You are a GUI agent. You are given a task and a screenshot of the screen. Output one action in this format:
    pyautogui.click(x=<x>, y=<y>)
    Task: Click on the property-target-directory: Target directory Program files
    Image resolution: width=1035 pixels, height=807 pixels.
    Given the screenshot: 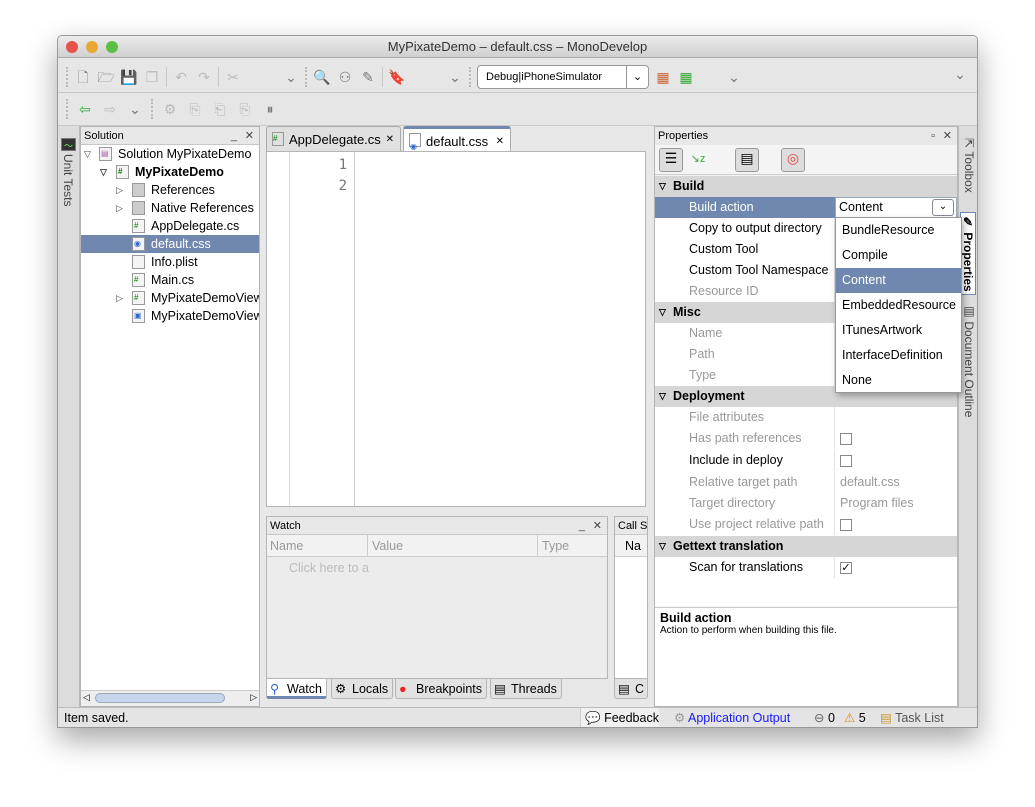 What is the action you would take?
    pyautogui.click(x=806, y=503)
    